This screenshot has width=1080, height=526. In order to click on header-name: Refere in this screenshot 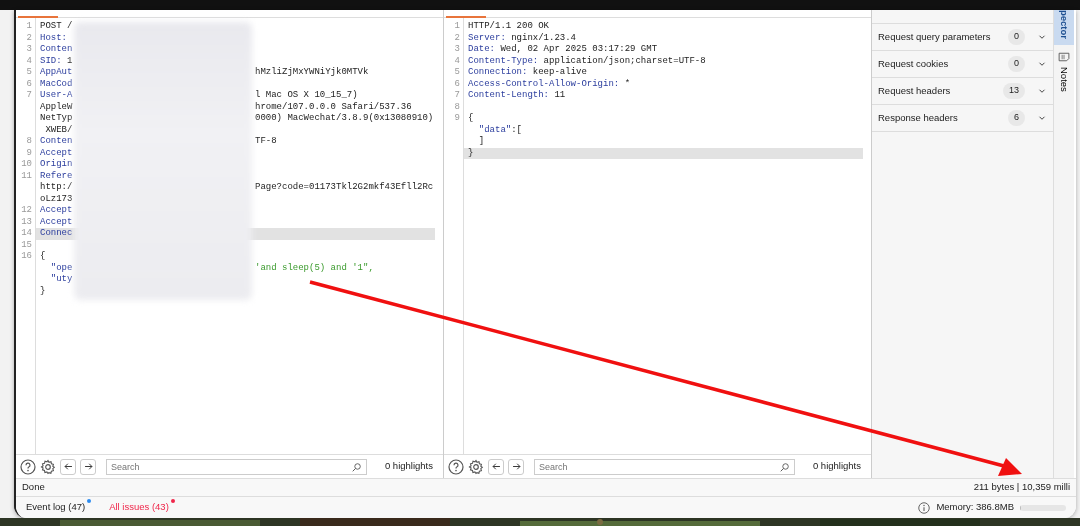, I will do `click(56, 175)`.